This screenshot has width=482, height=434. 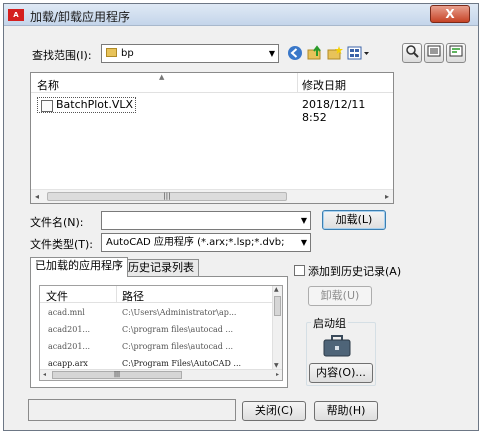 I want to click on add-to-history-checkbox, so click(x=299, y=270).